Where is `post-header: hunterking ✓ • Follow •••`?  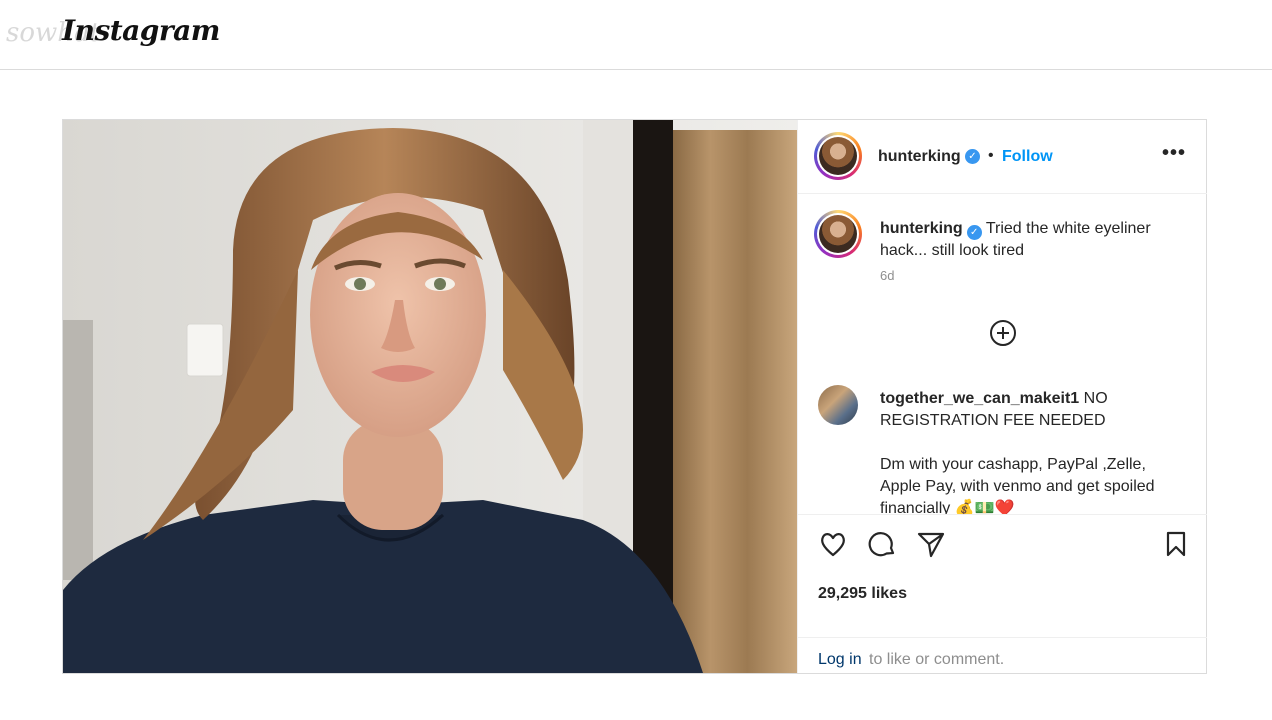
post-header: hunterking ✓ • Follow ••• is located at coordinates (1002, 157).